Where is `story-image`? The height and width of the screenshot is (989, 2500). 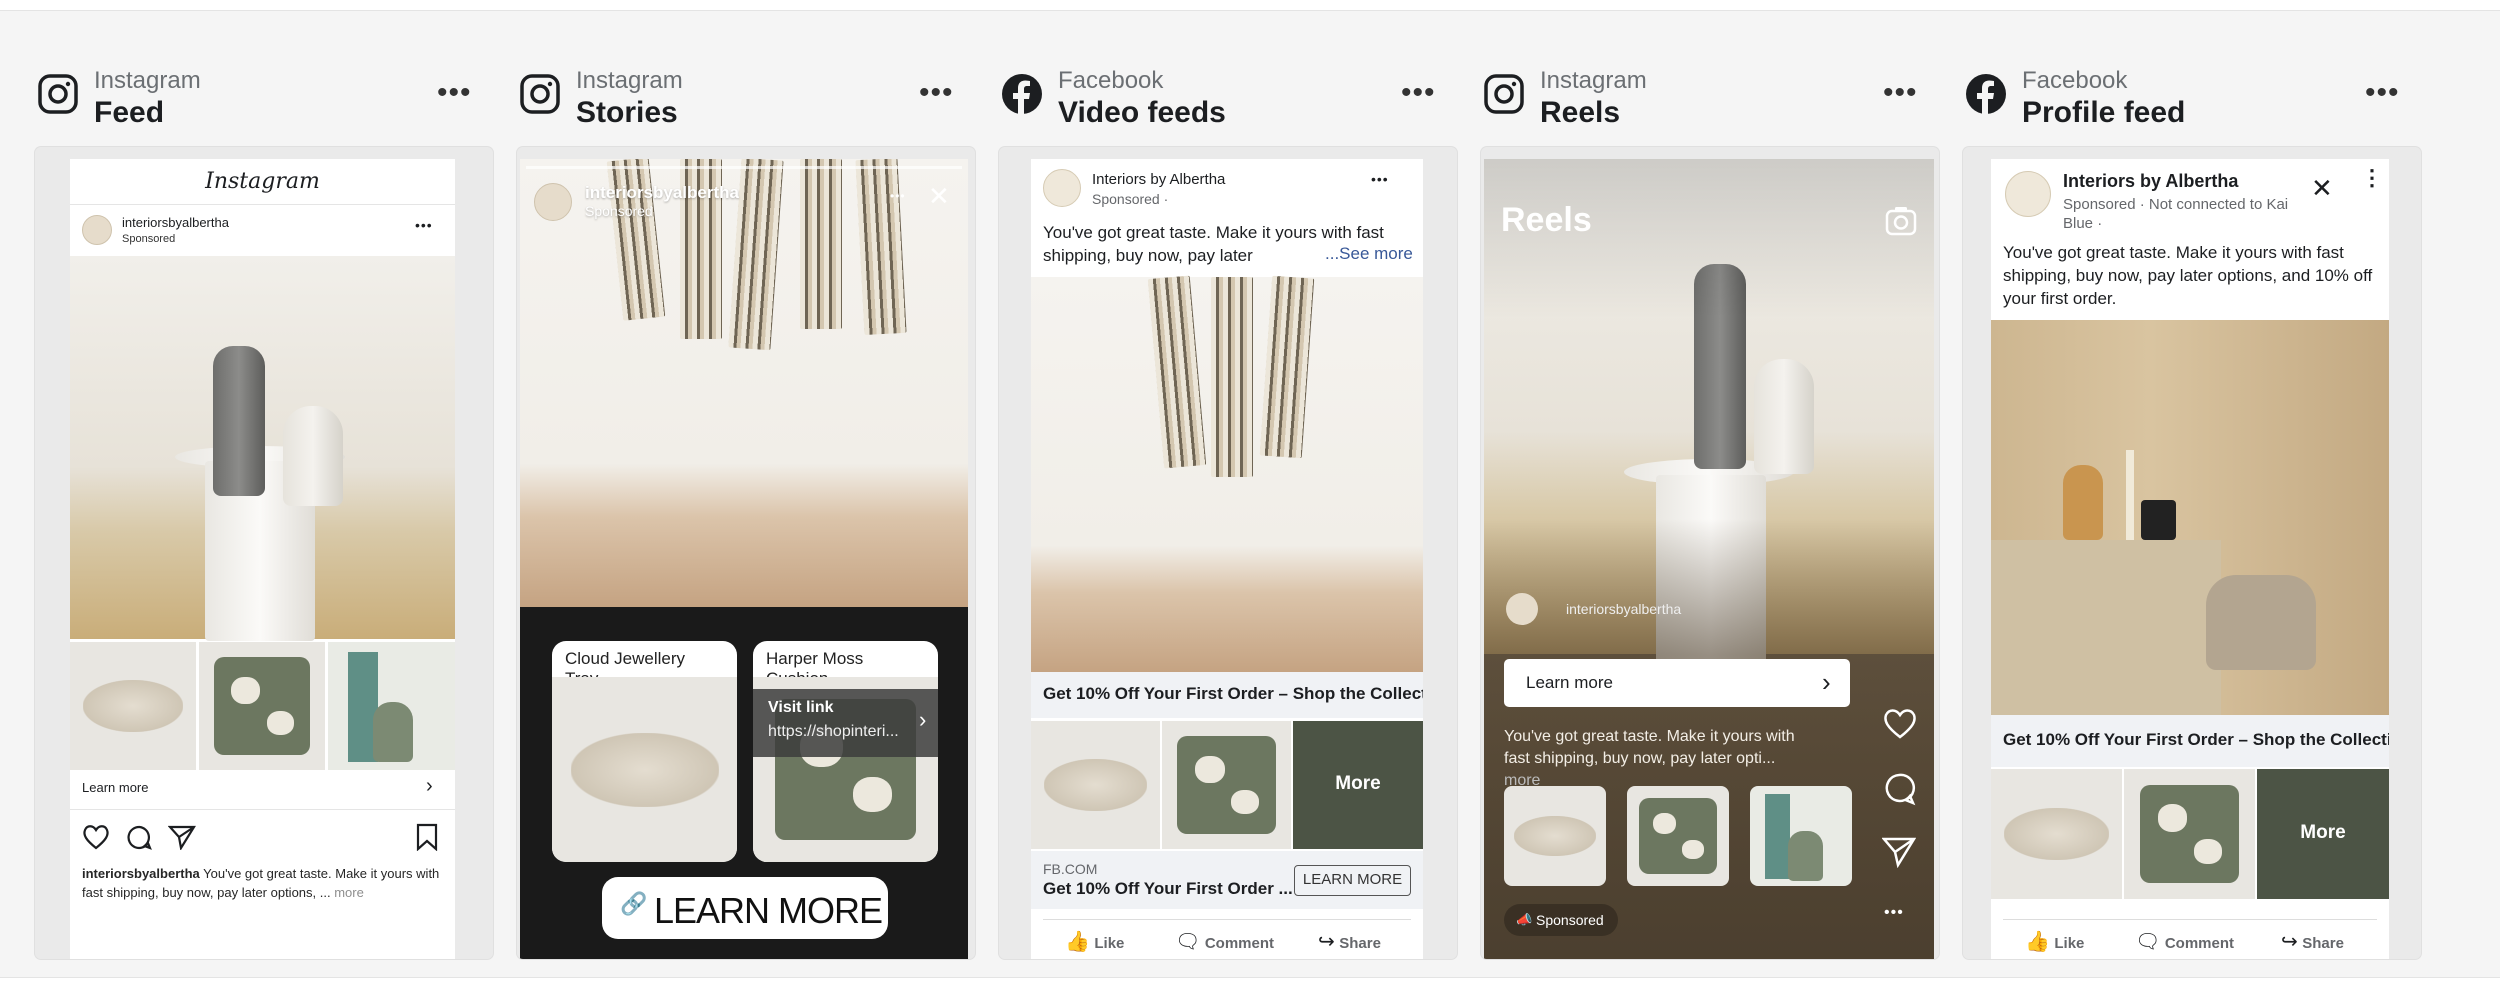 story-image is located at coordinates (744, 383).